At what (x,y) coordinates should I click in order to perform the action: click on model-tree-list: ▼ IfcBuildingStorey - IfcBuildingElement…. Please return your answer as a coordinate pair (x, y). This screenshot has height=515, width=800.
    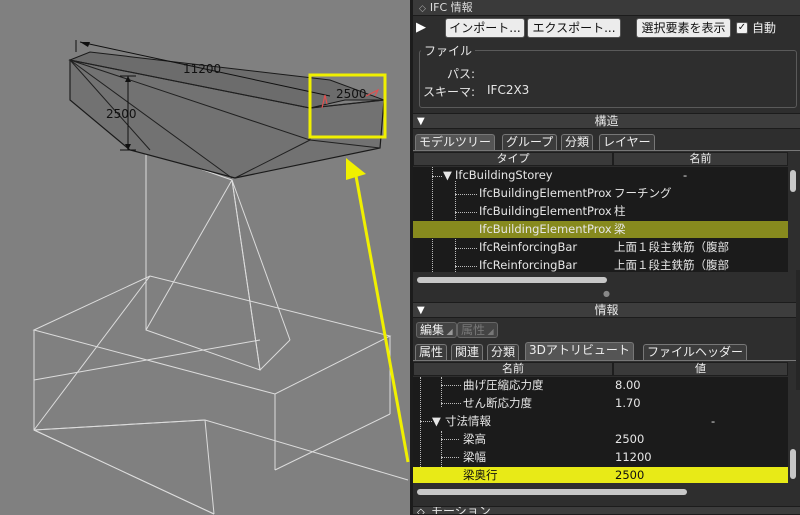
    Looking at the image, I should click on (600, 219).